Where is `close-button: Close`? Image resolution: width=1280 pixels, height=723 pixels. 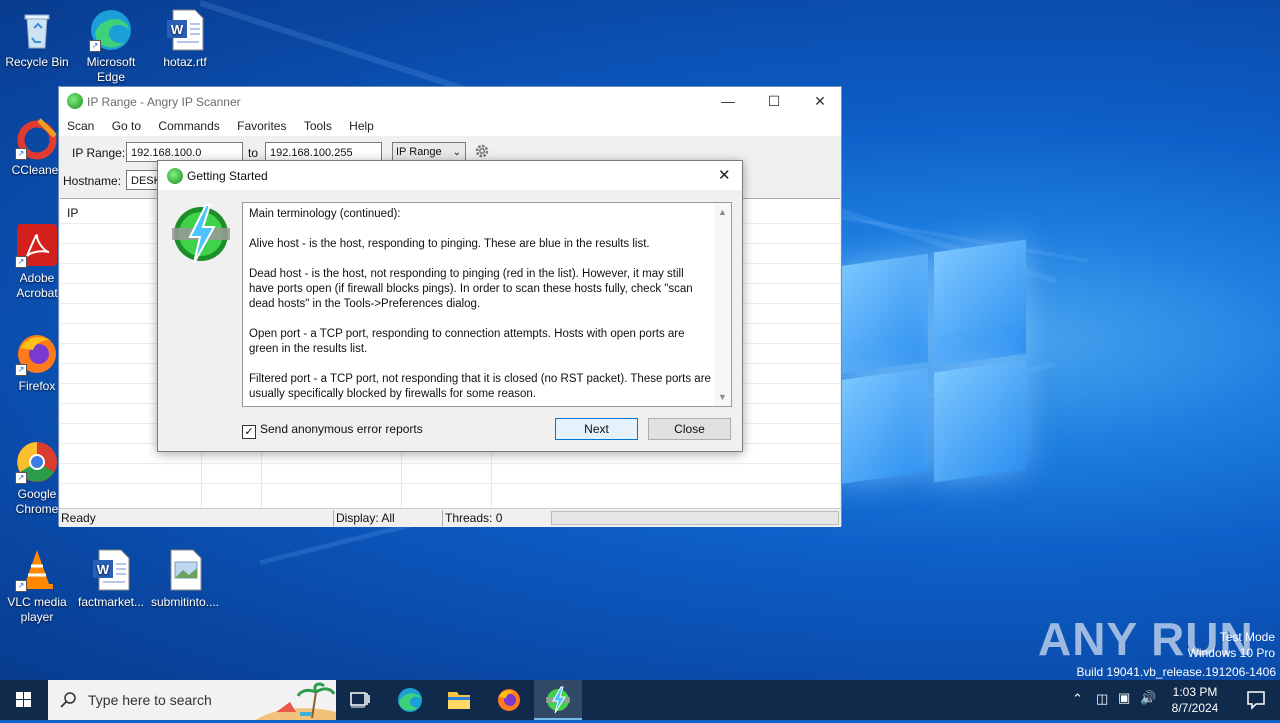 close-button: Close is located at coordinates (689, 429).